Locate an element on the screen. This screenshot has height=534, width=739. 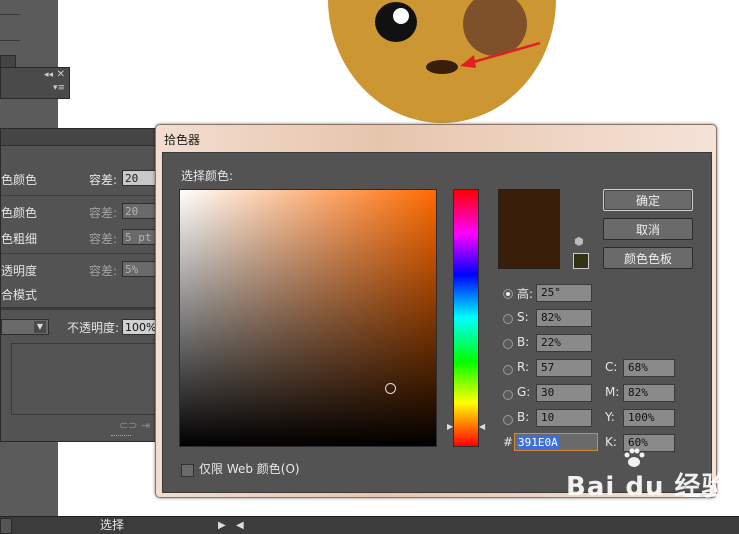
link-icon: ⊂⊃ is located at coordinates (128, 425).